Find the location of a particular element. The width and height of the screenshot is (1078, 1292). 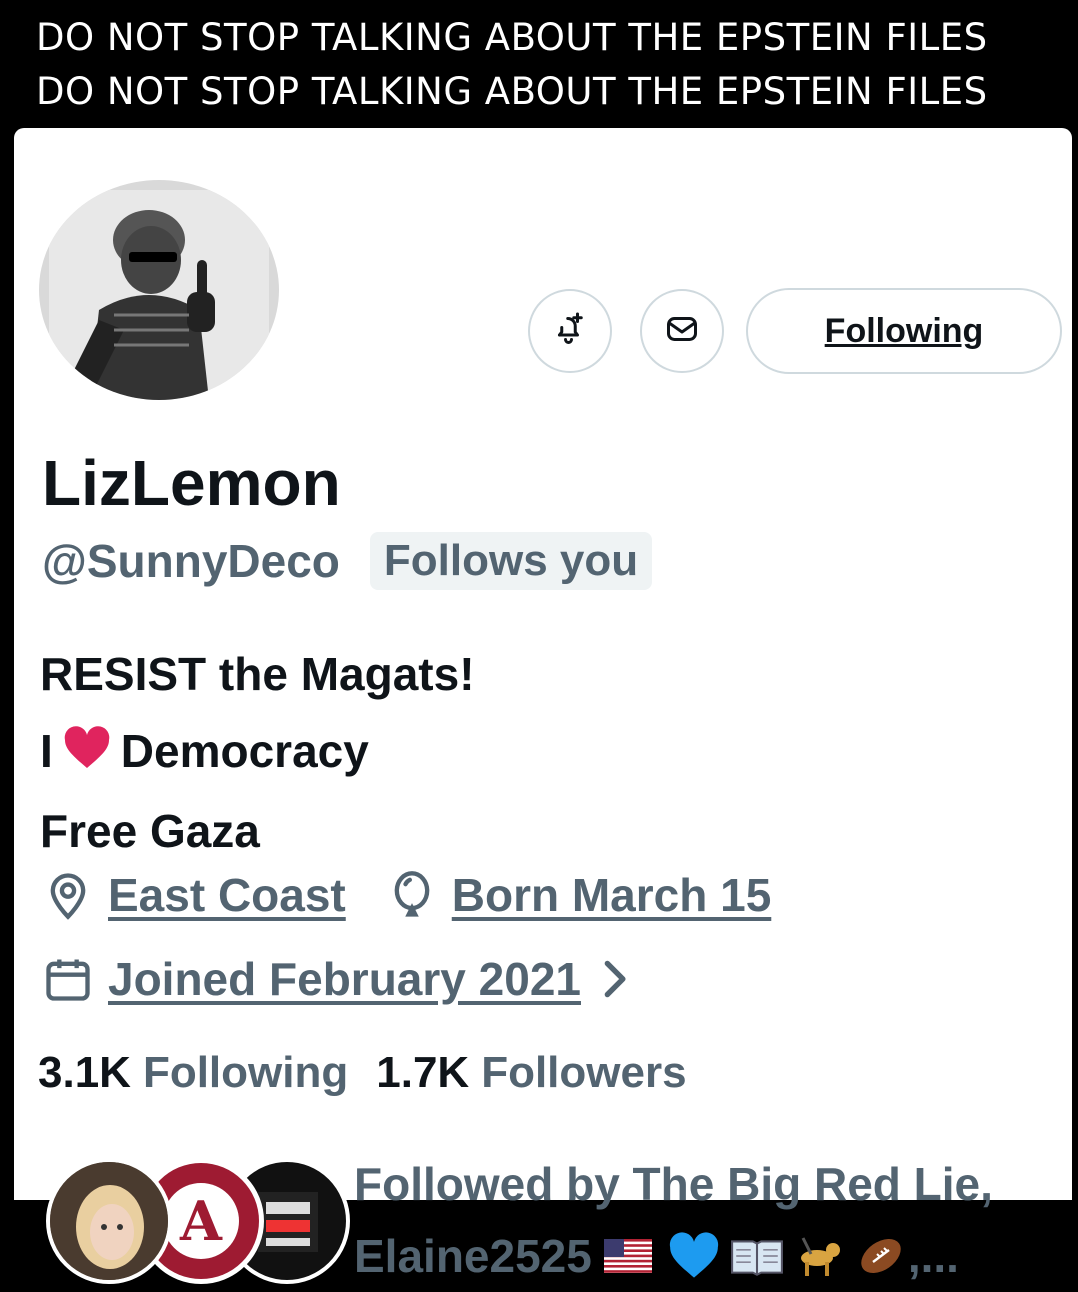

followers-count: 1.7K is located at coordinates (423, 1072).